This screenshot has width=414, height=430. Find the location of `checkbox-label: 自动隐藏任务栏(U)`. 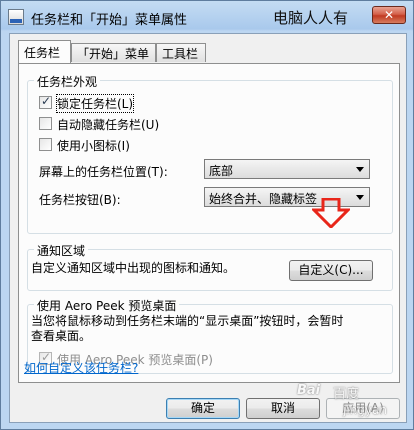

checkbox-label: 自动隐藏任务栏(U) is located at coordinates (108, 125).